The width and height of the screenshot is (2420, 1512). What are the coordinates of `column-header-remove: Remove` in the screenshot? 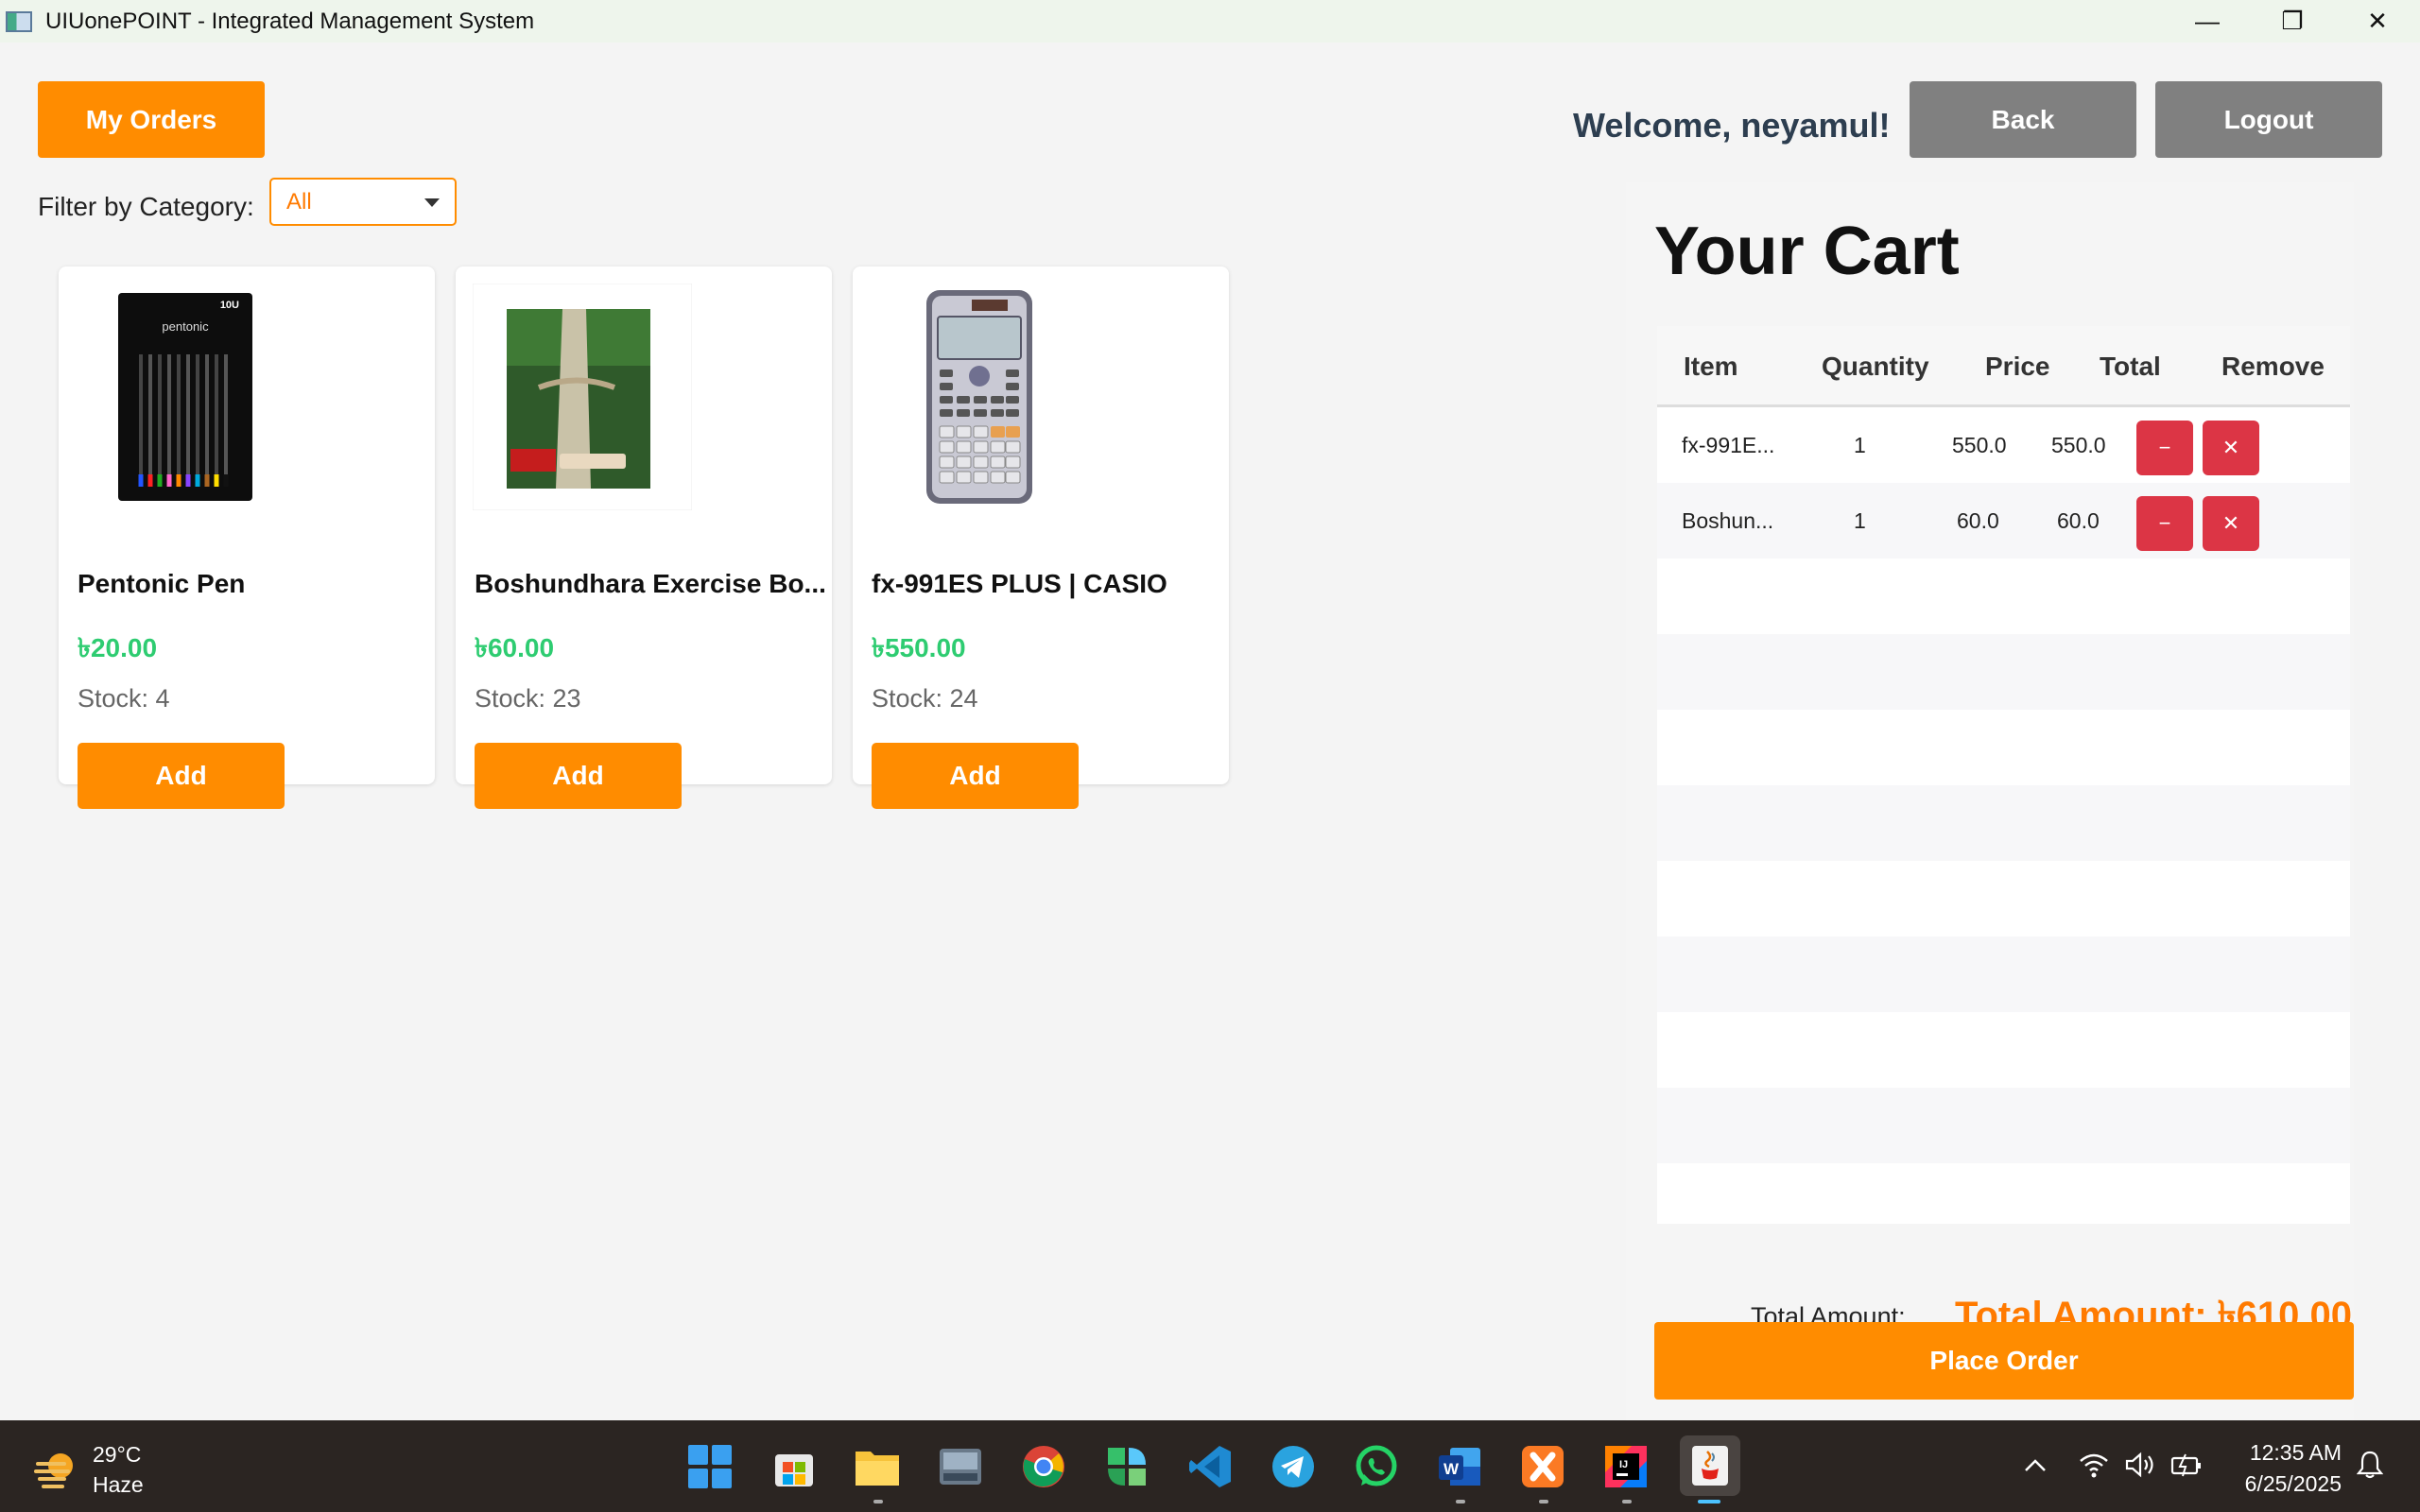 It's located at (2273, 366).